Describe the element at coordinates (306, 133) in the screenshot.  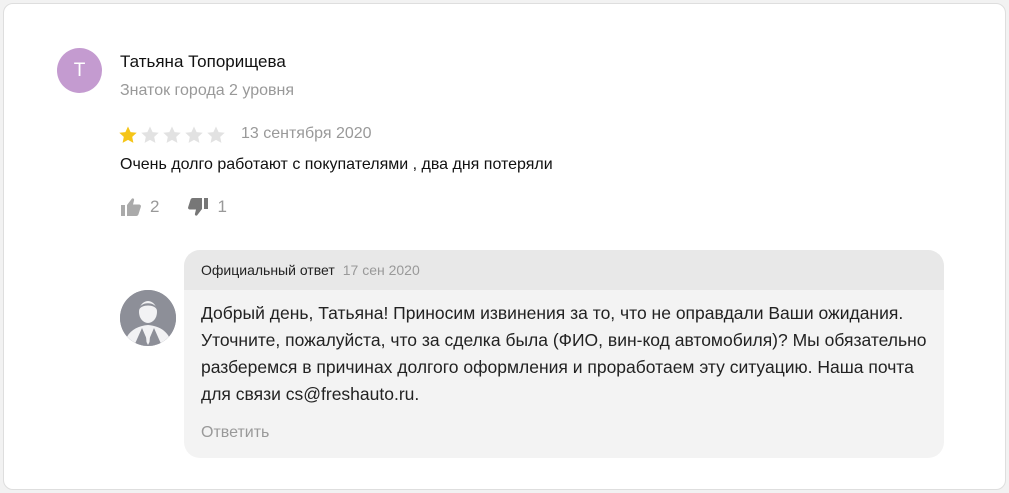
I see `review-date: 13 сентября 2020` at that location.